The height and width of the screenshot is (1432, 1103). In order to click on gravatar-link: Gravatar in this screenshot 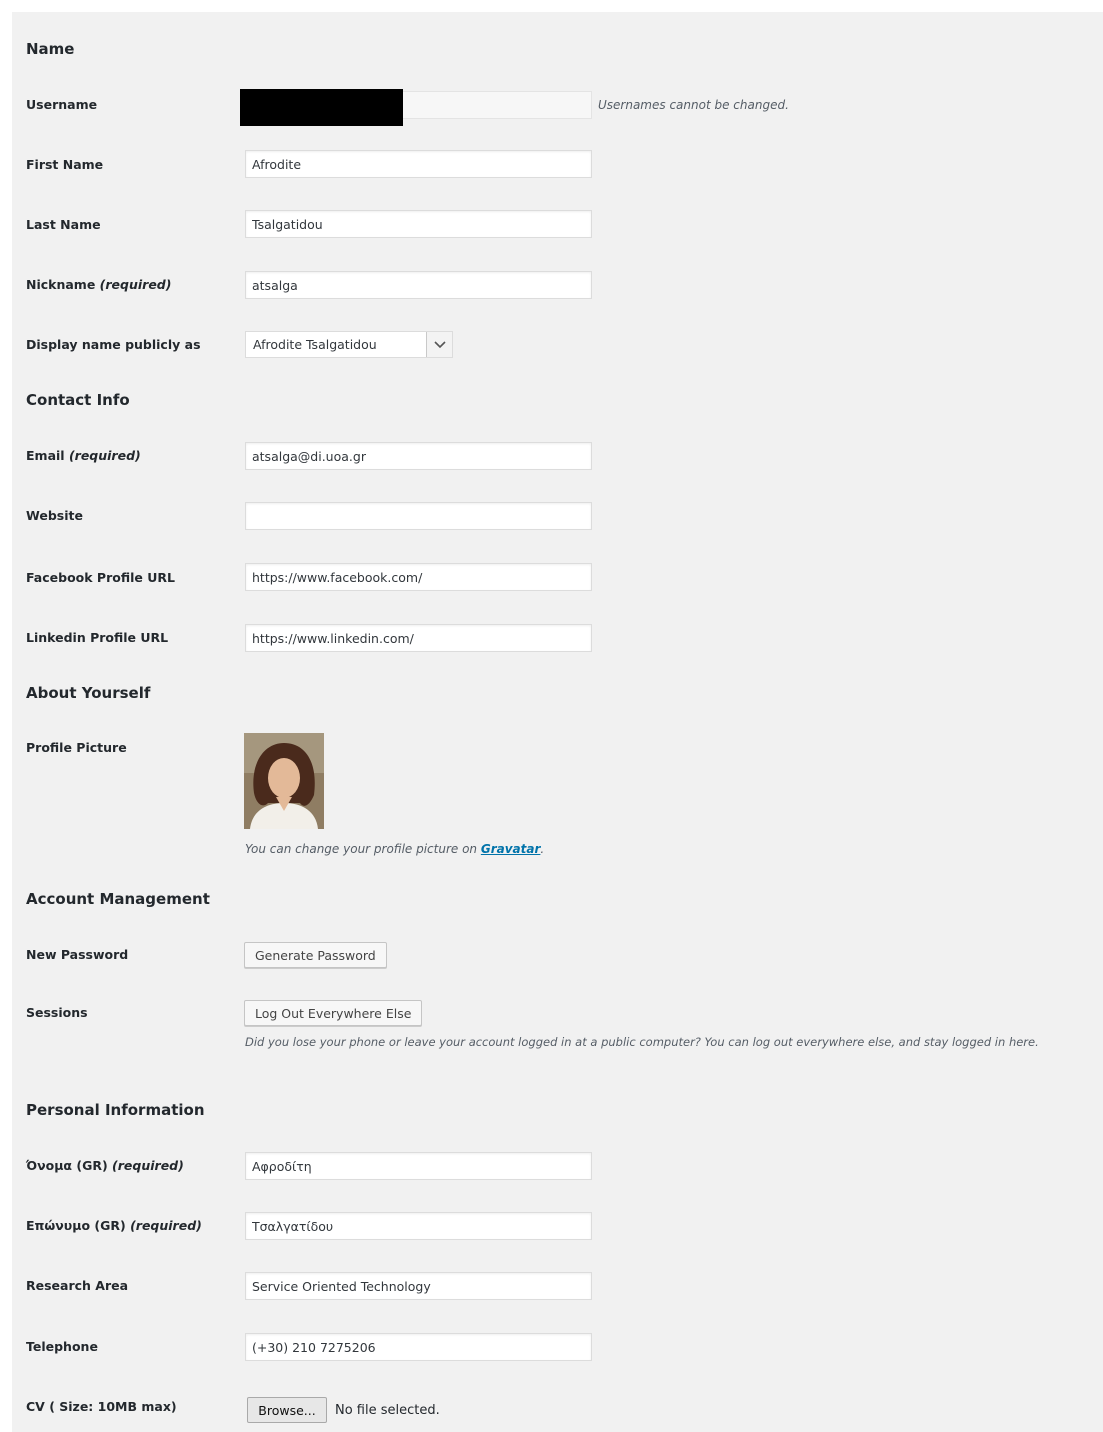, I will do `click(511, 849)`.